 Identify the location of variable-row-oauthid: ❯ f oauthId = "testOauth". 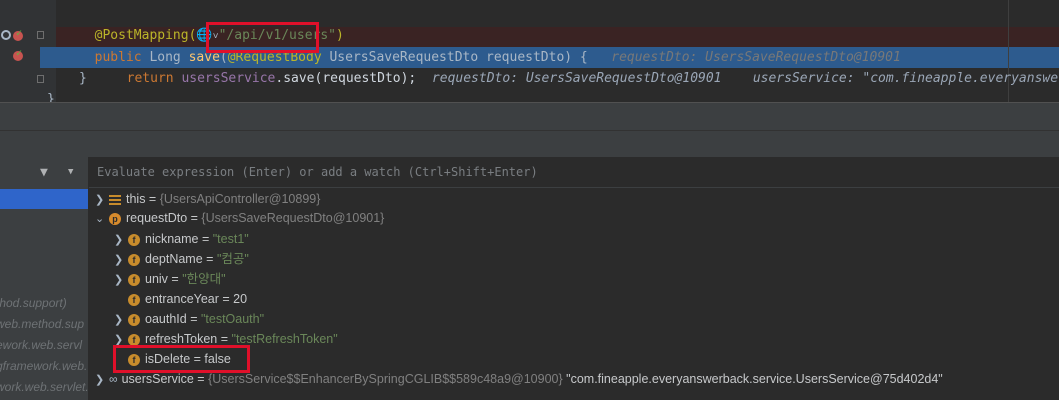
(189, 319).